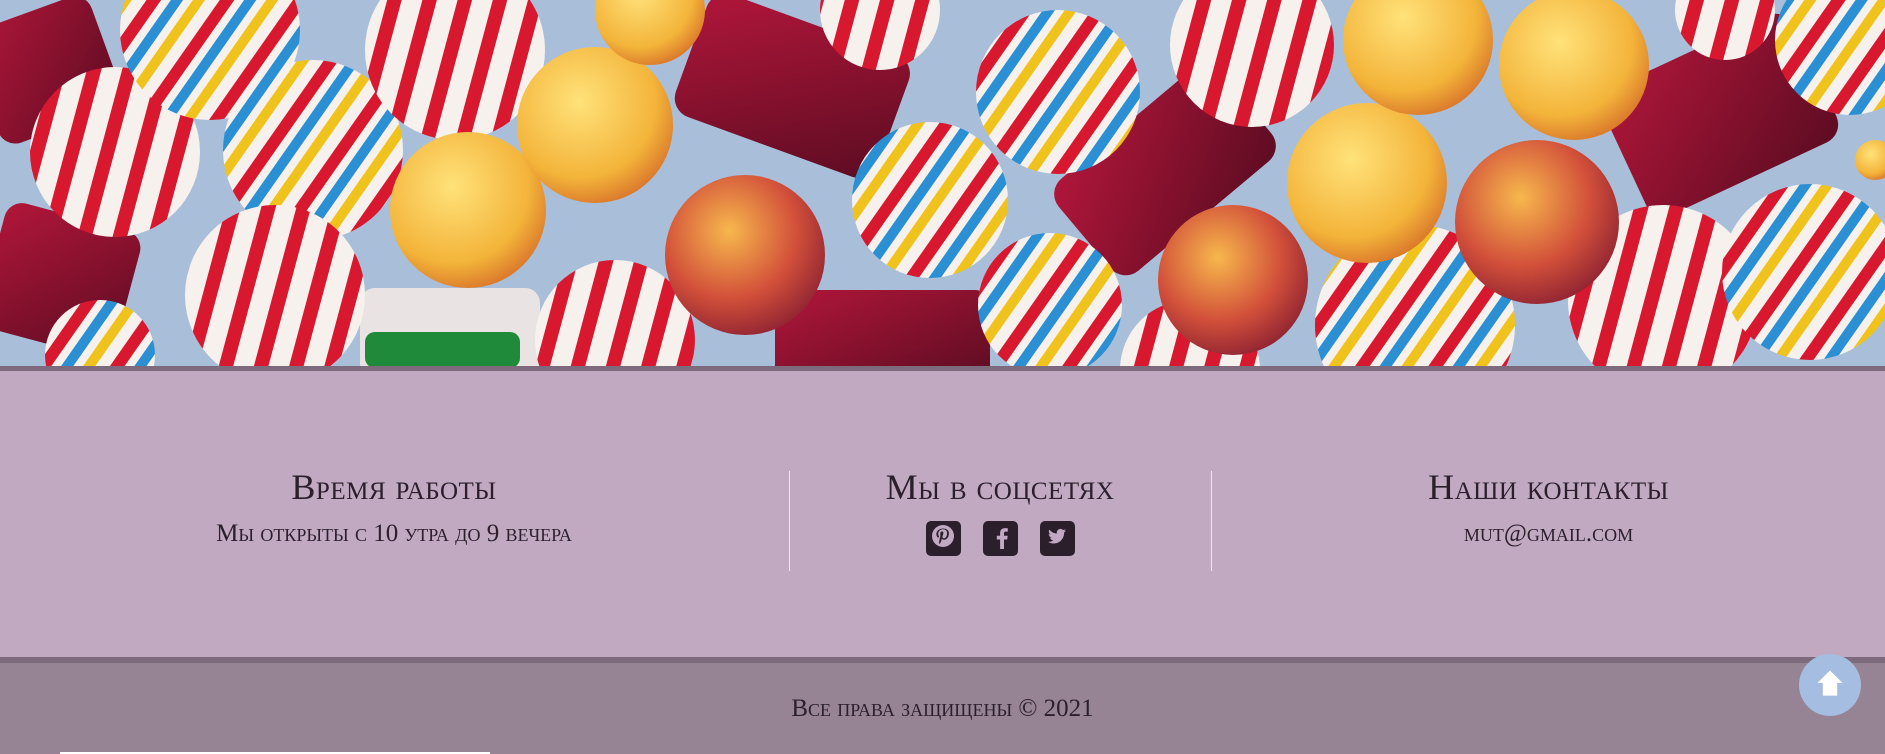 Image resolution: width=1885 pixels, height=754 pixels. I want to click on twitter-link, so click(1057, 538).